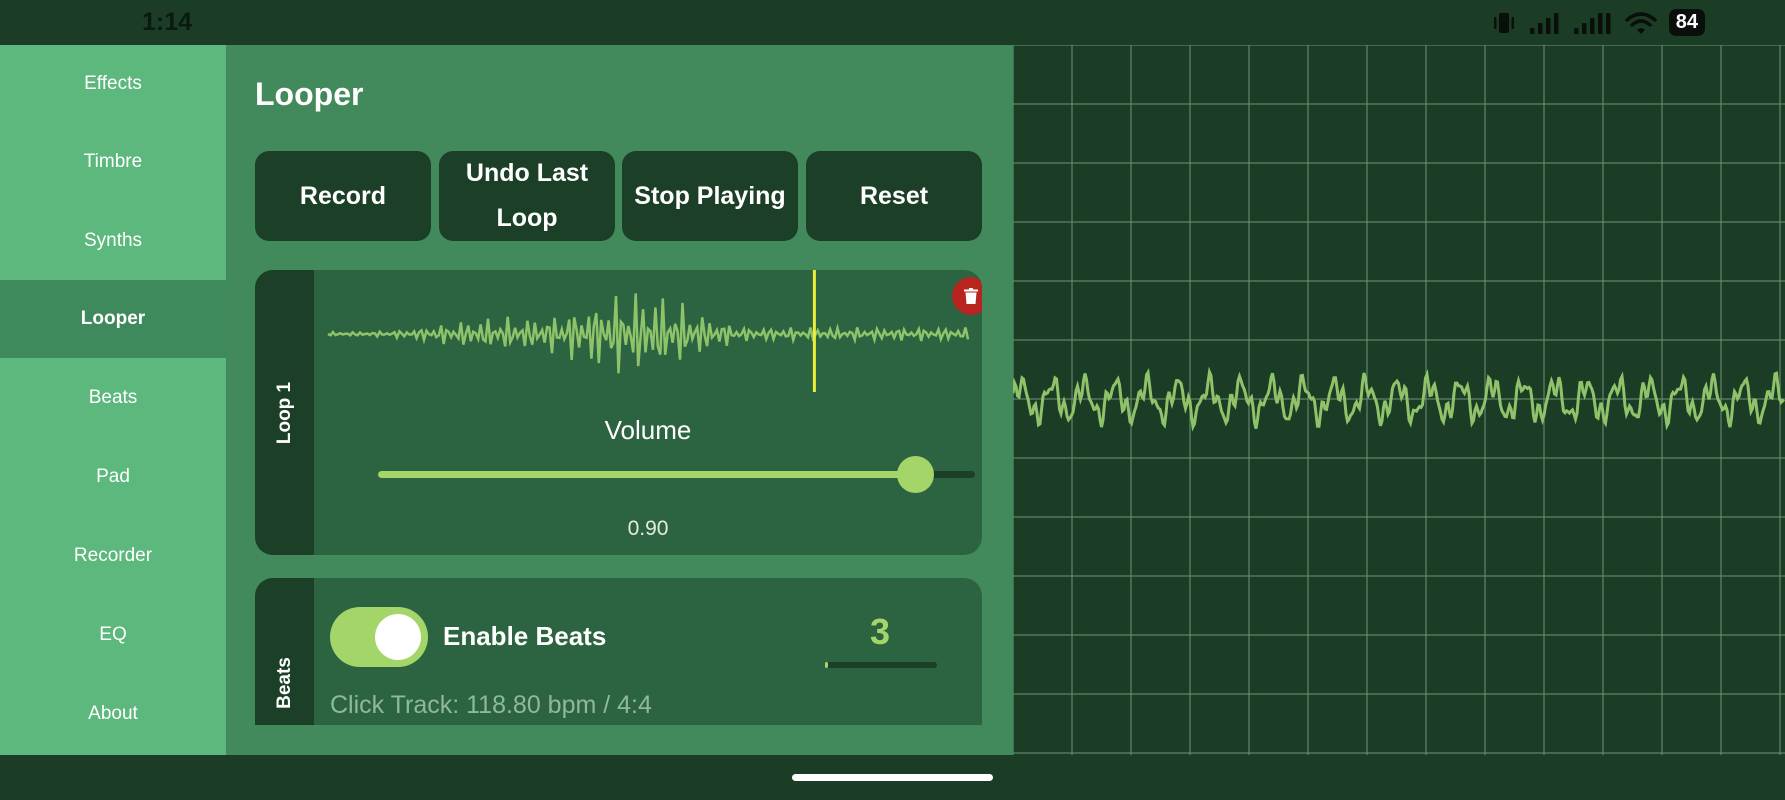 The height and width of the screenshot is (800, 1785). I want to click on loop-name: Loop 1, so click(284, 412).